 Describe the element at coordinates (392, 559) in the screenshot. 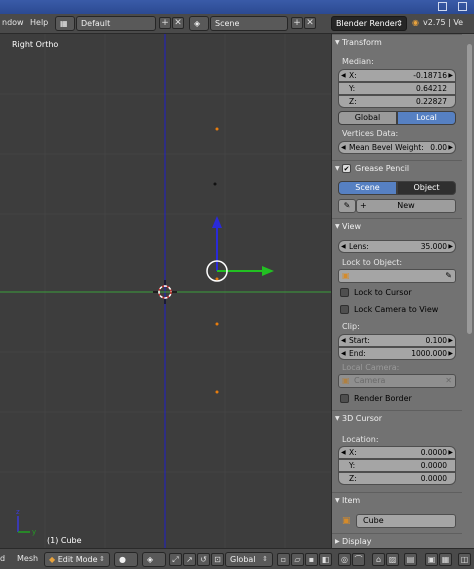

I see `snap-element-icon: ▨` at that location.